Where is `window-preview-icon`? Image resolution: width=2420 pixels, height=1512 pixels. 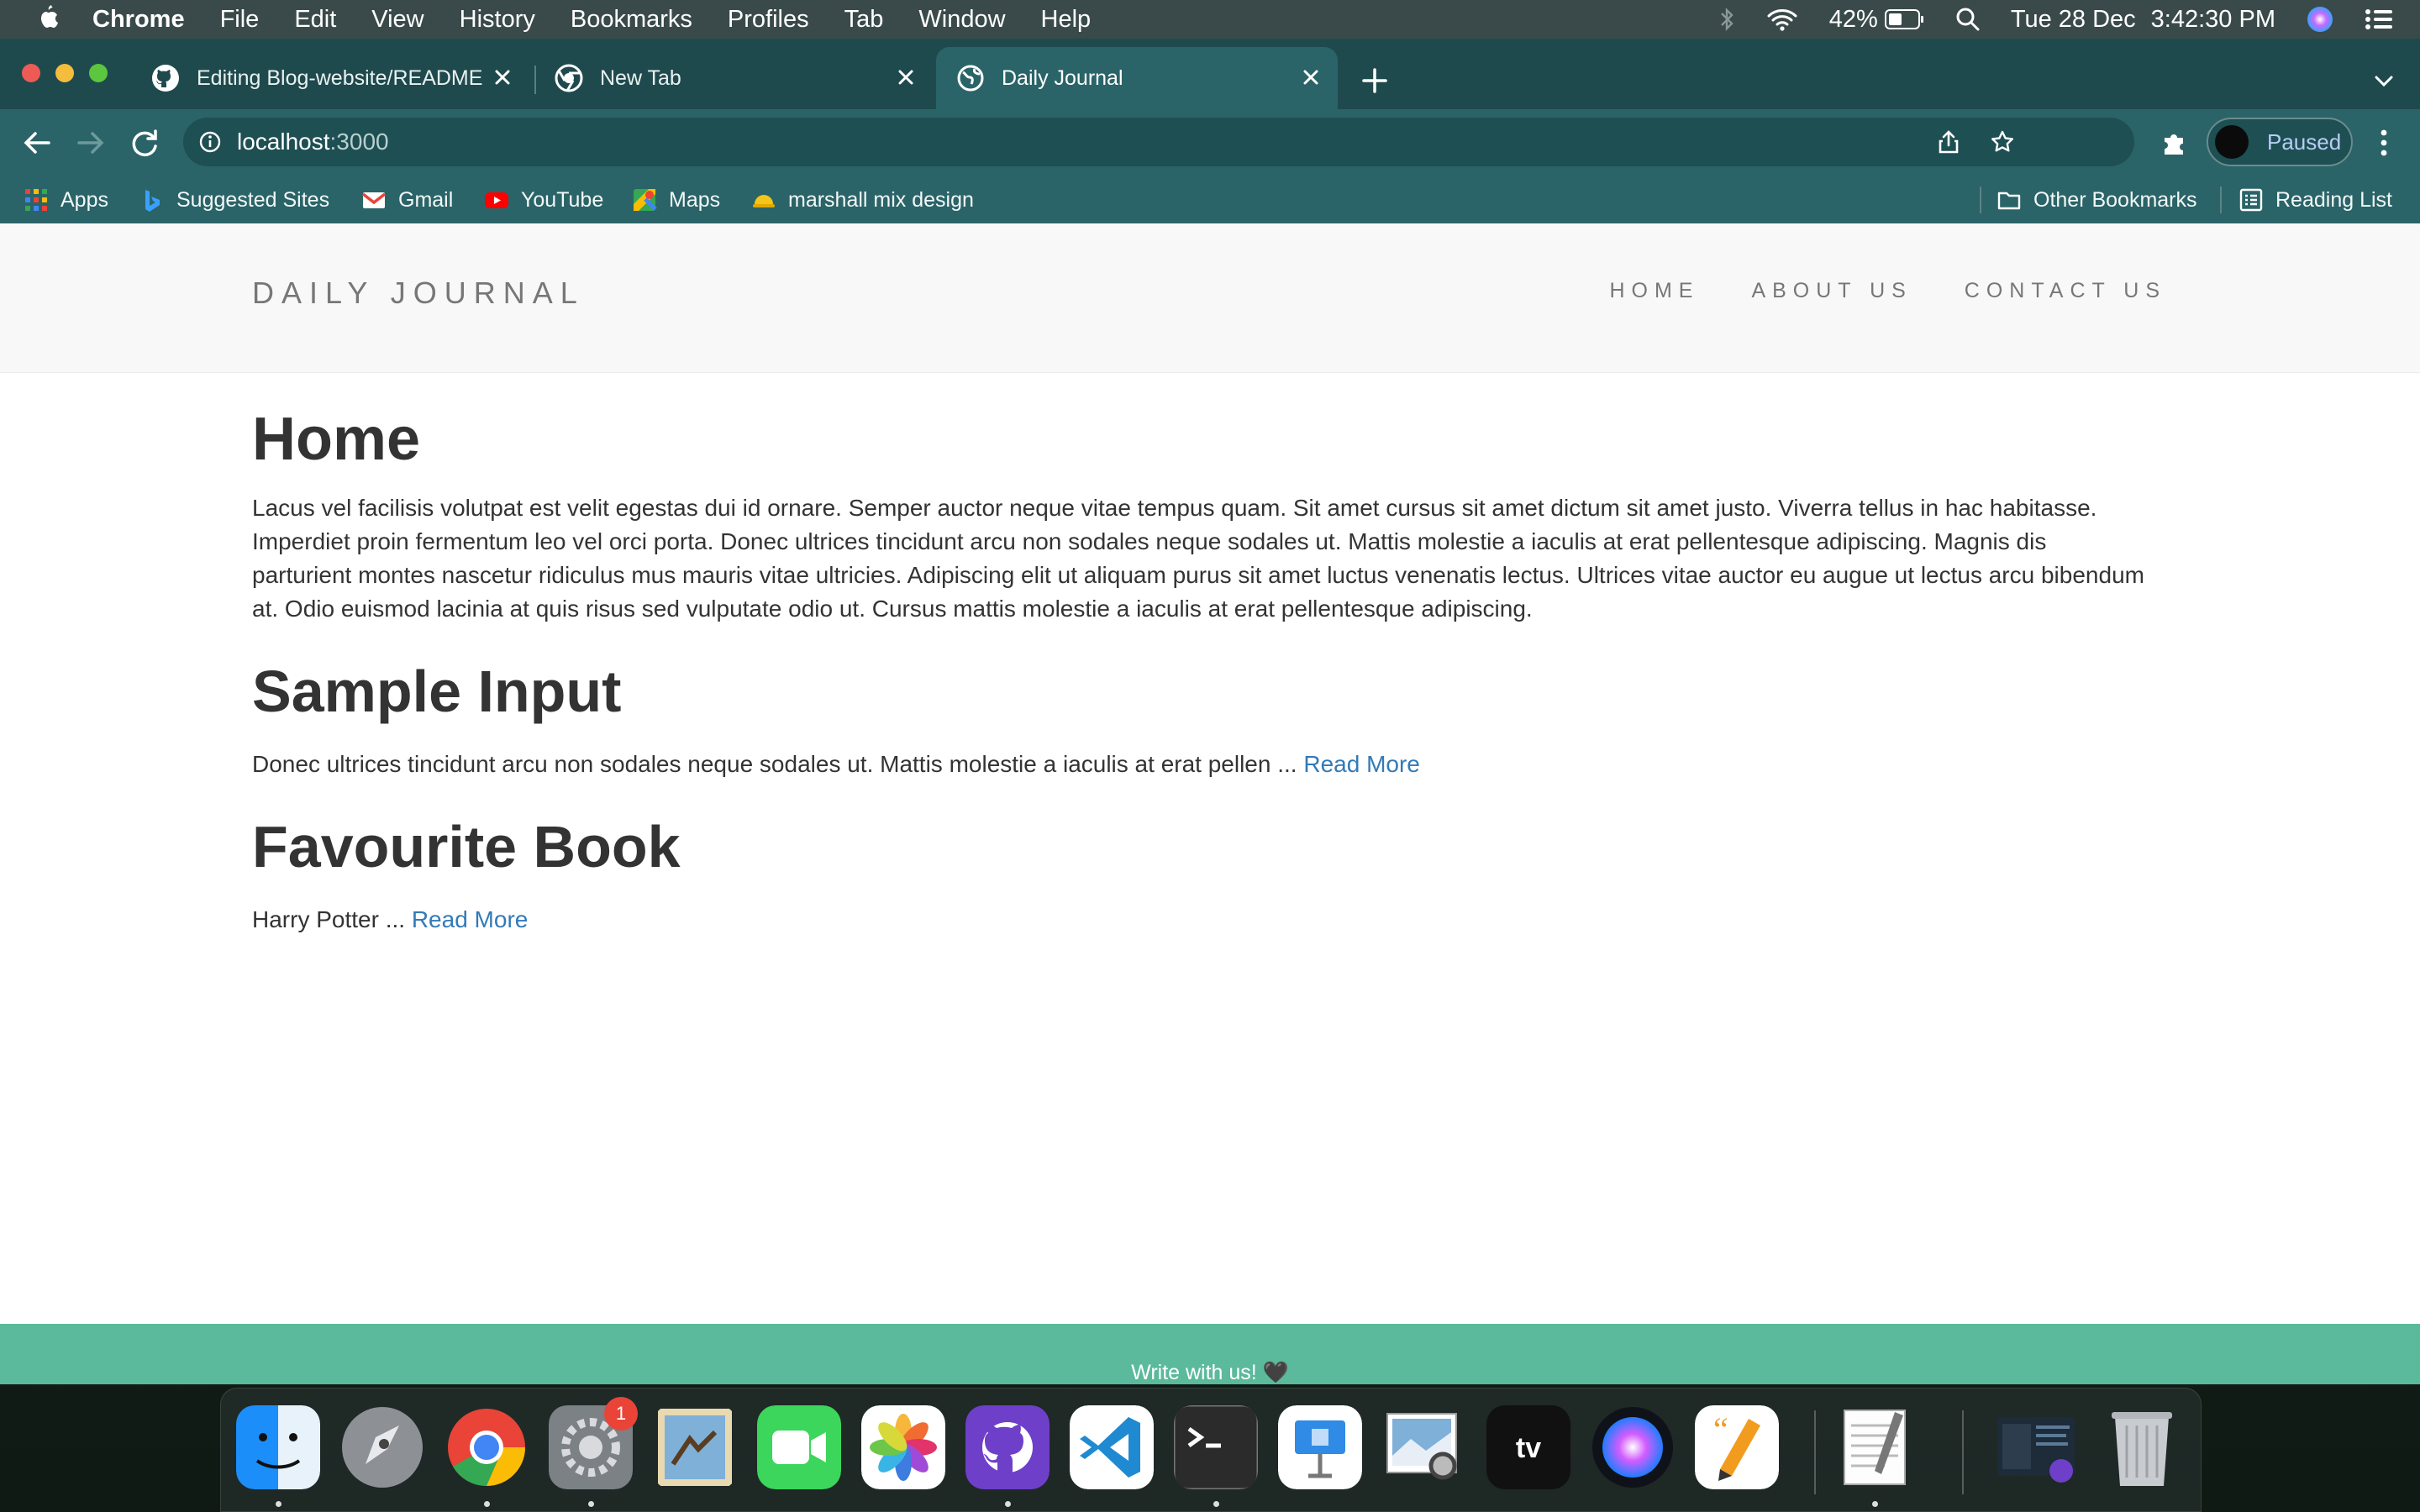 window-preview-icon is located at coordinates (2036, 1447).